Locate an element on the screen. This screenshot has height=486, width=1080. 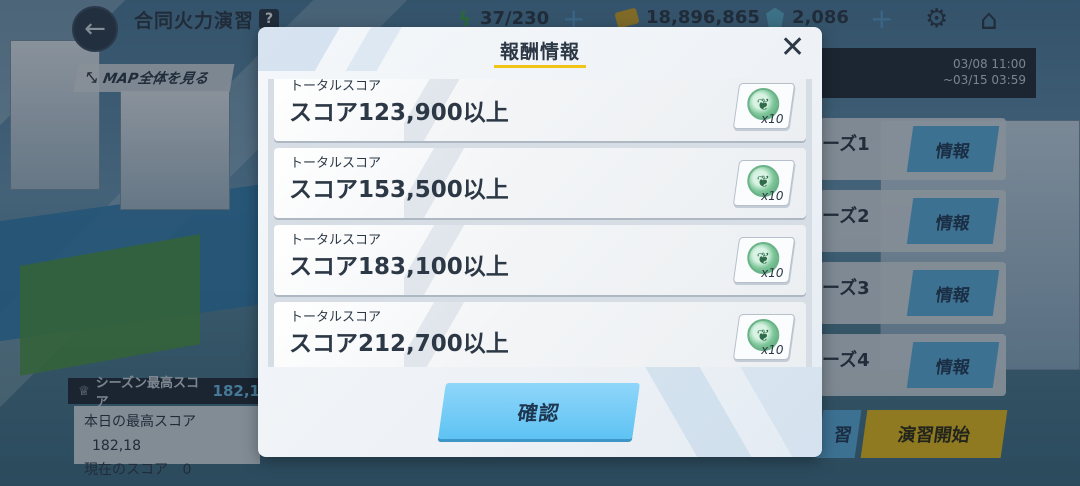
reward-item: トータルスコア スコア123,900以上 ❦ x10 is located at coordinates (540, 110).